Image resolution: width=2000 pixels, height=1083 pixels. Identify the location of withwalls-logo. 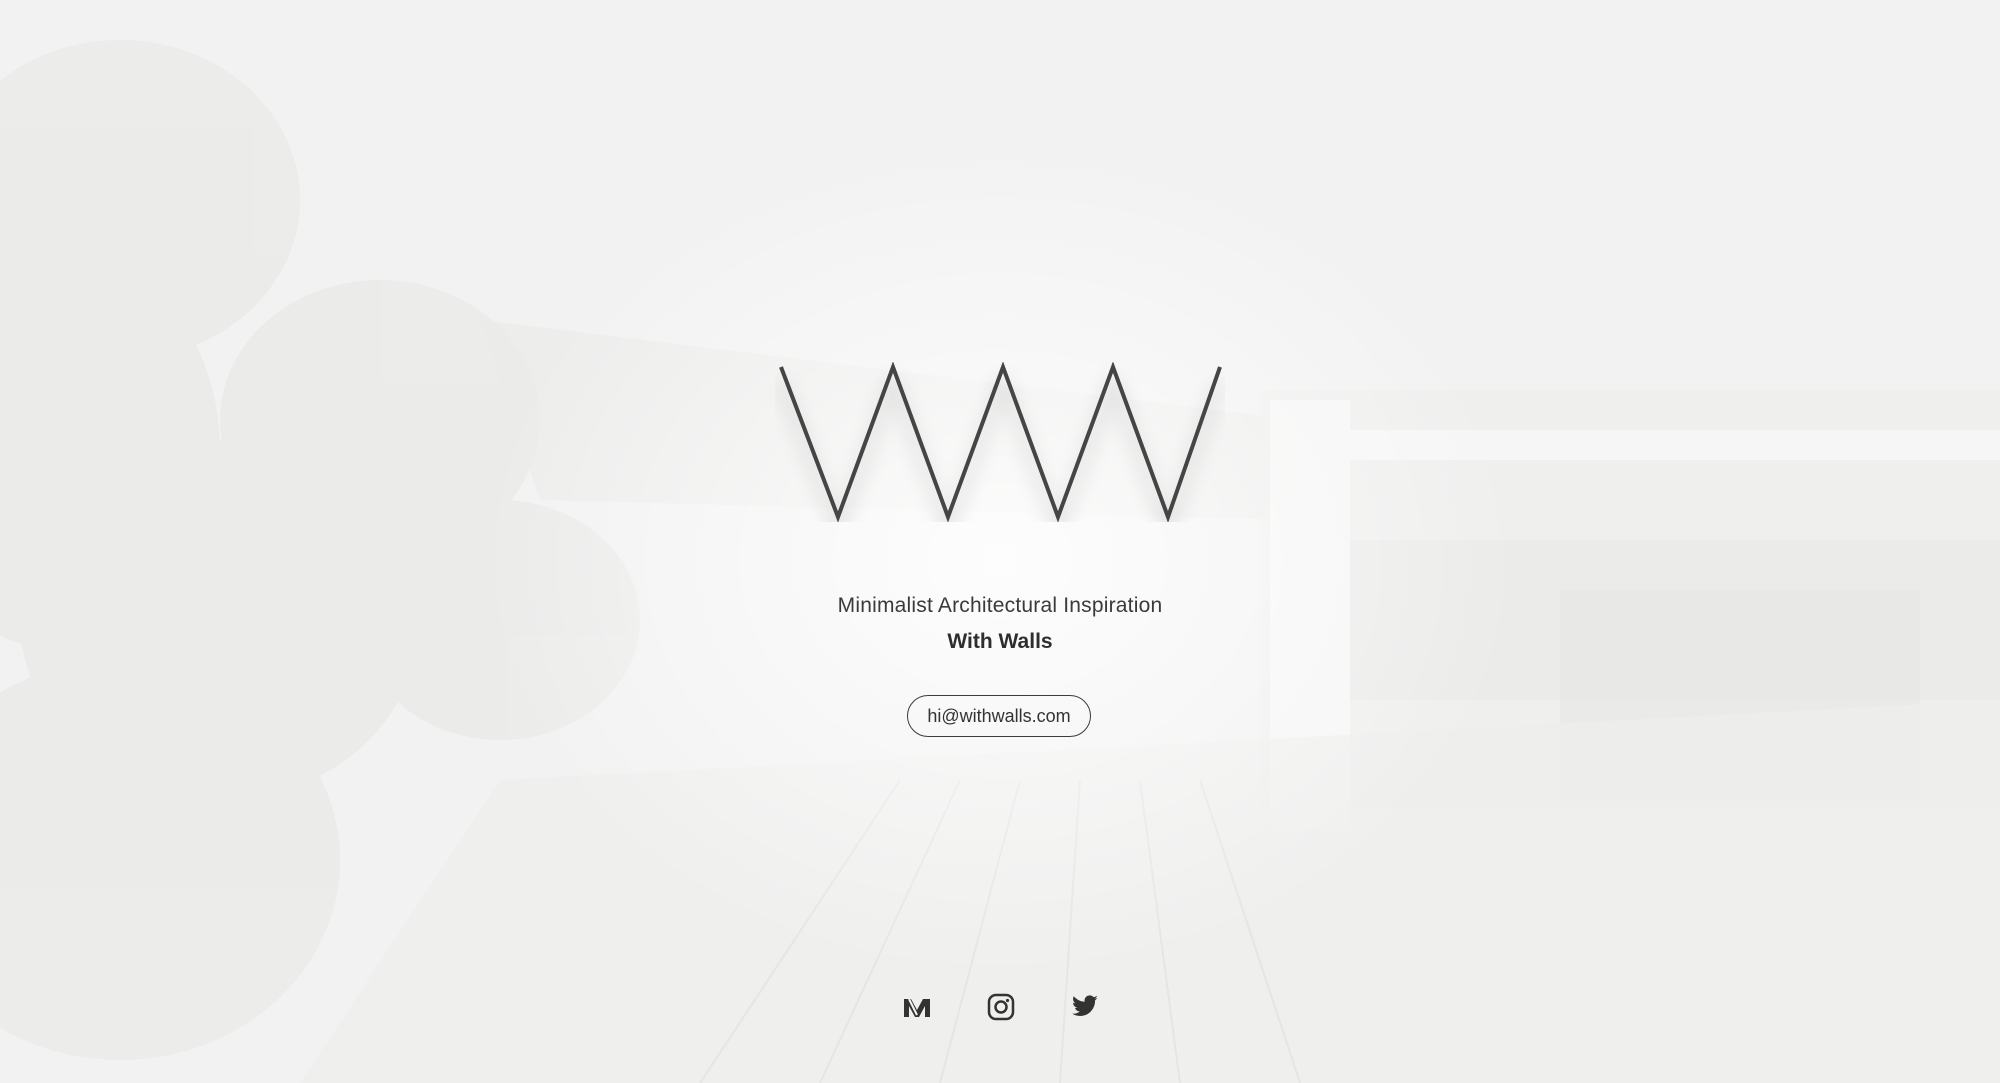
(1000, 442).